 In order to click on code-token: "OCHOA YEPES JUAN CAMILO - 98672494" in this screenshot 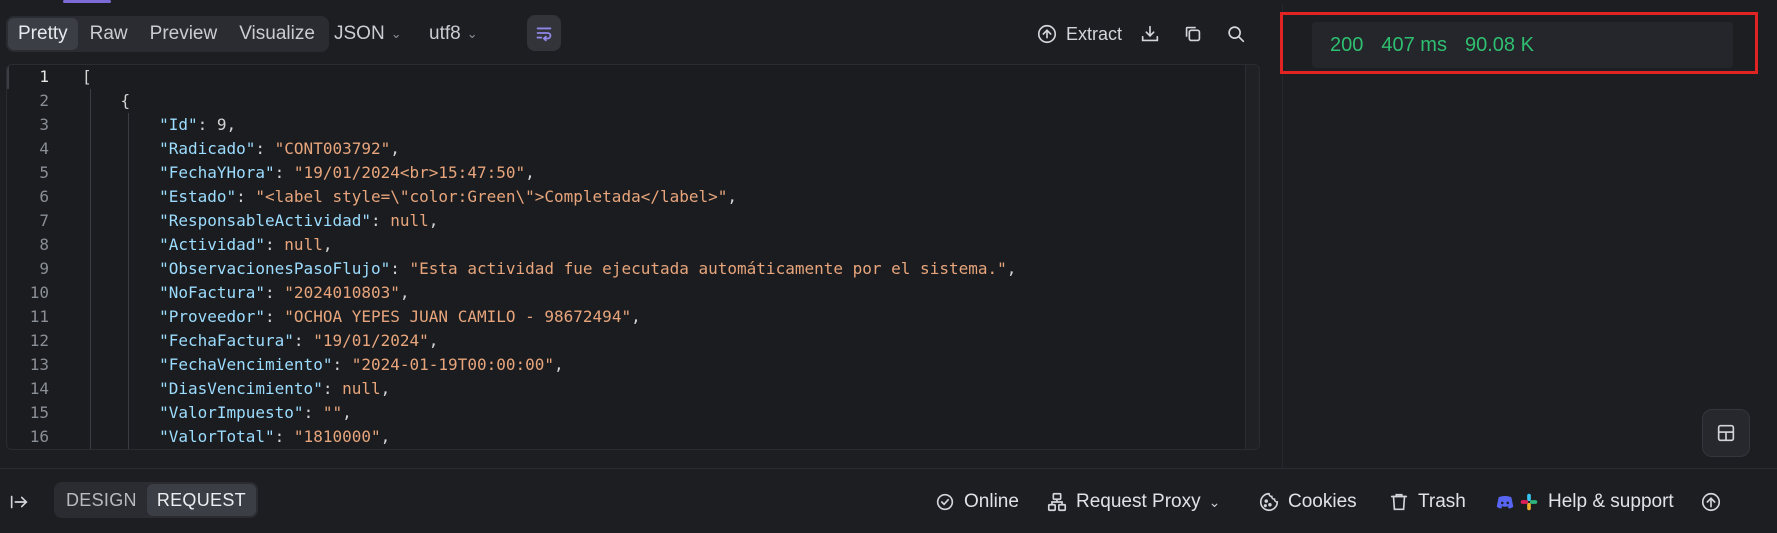, I will do `click(458, 316)`.